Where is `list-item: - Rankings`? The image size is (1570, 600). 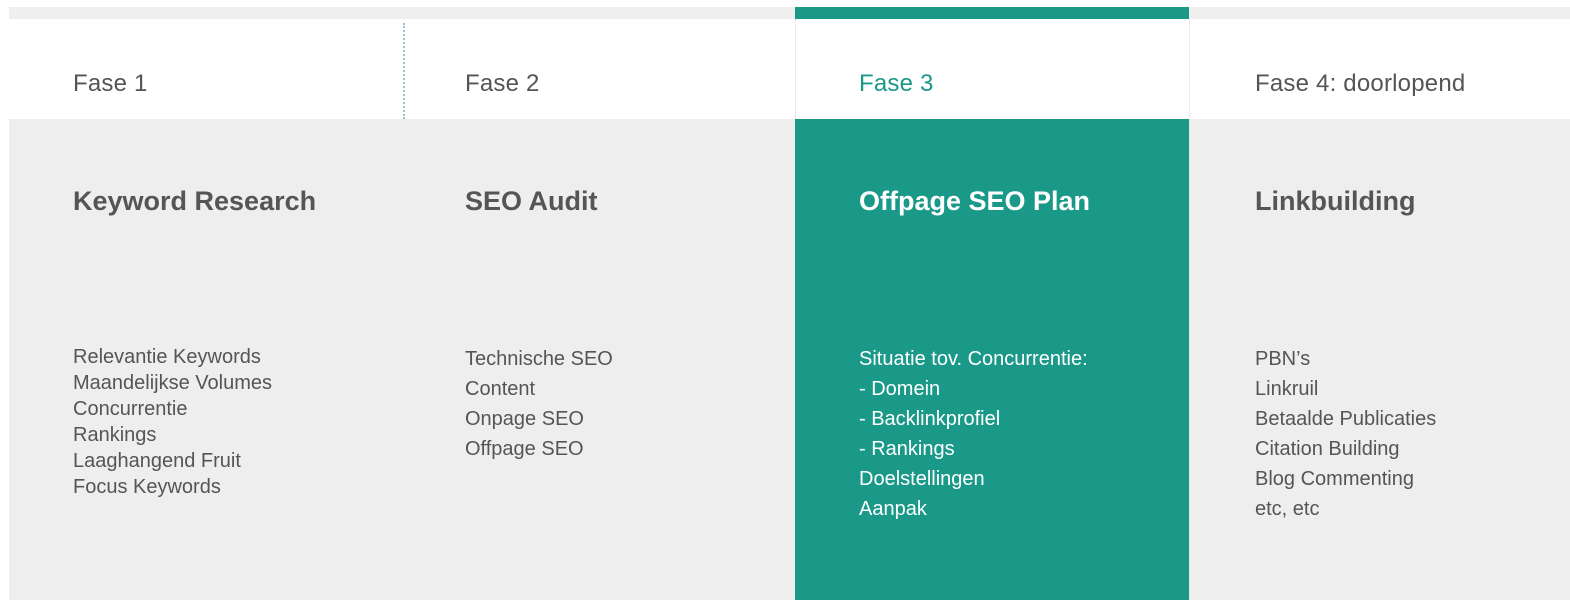
list-item: - Rankings is located at coordinates (907, 449).